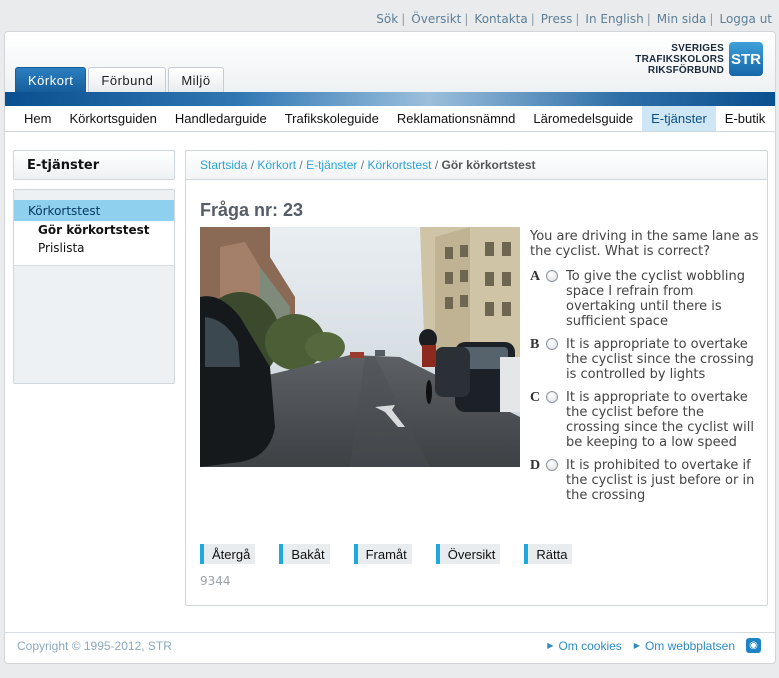  What do you see at coordinates (127, 79) in the screenshot?
I see `tab-forbund: Förbund` at bounding box center [127, 79].